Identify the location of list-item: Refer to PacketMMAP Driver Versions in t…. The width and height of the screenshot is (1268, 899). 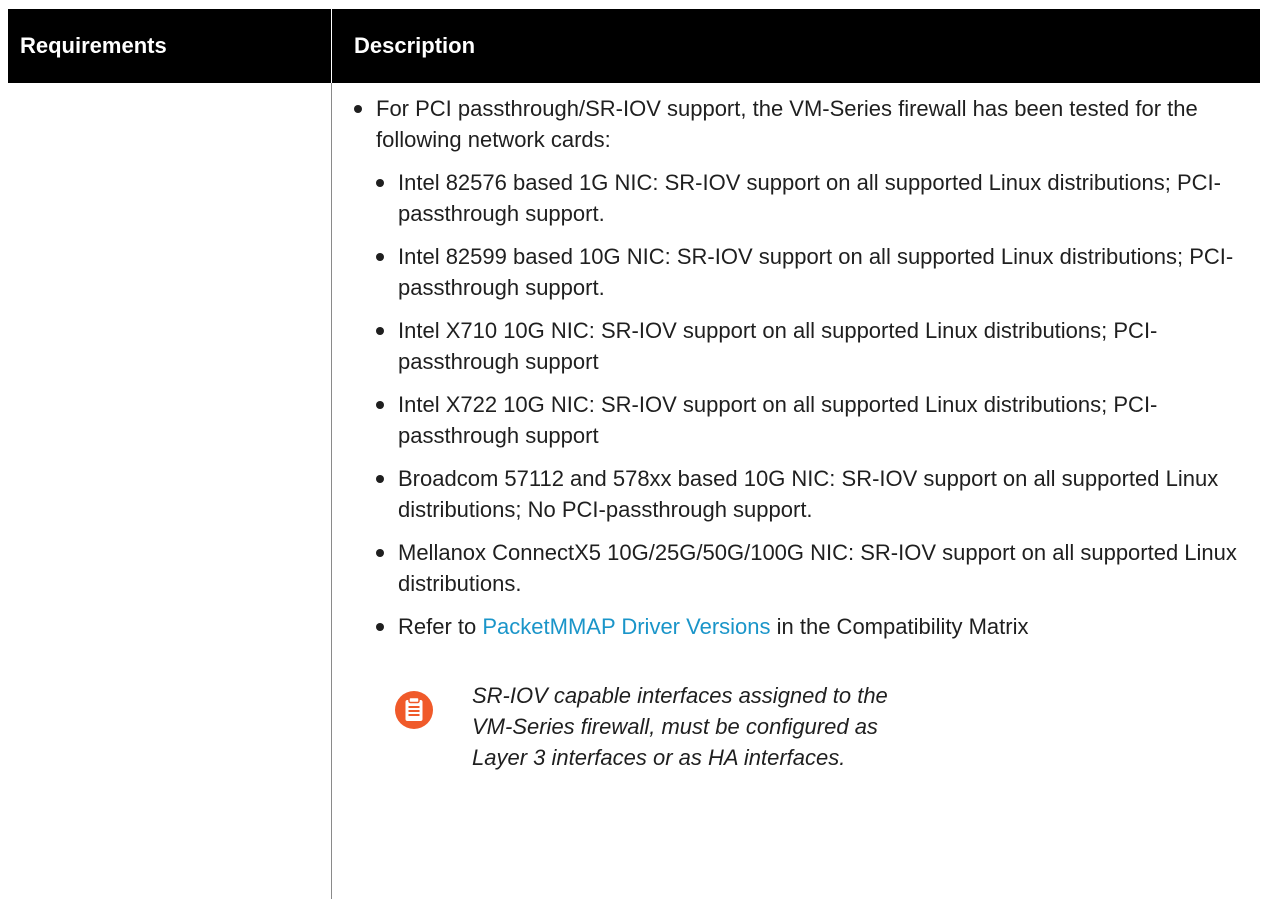
(813, 626).